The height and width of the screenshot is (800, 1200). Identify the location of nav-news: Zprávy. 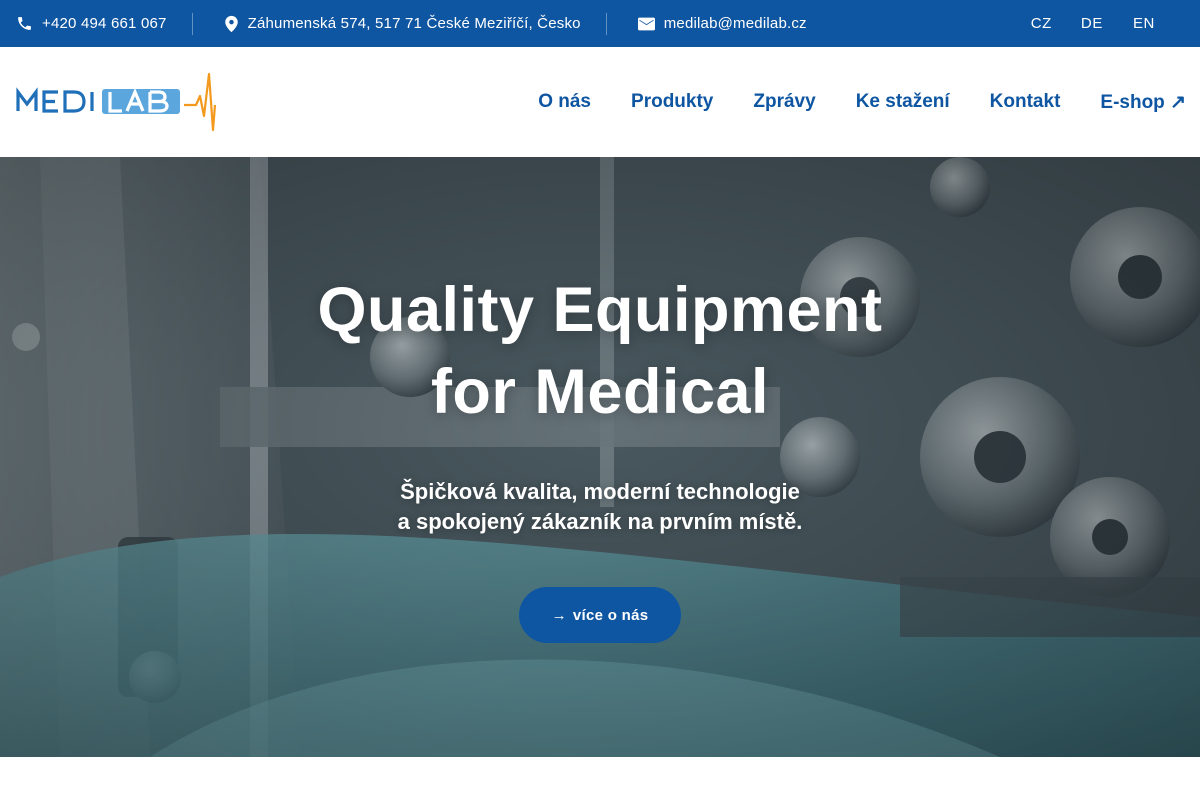
(784, 102).